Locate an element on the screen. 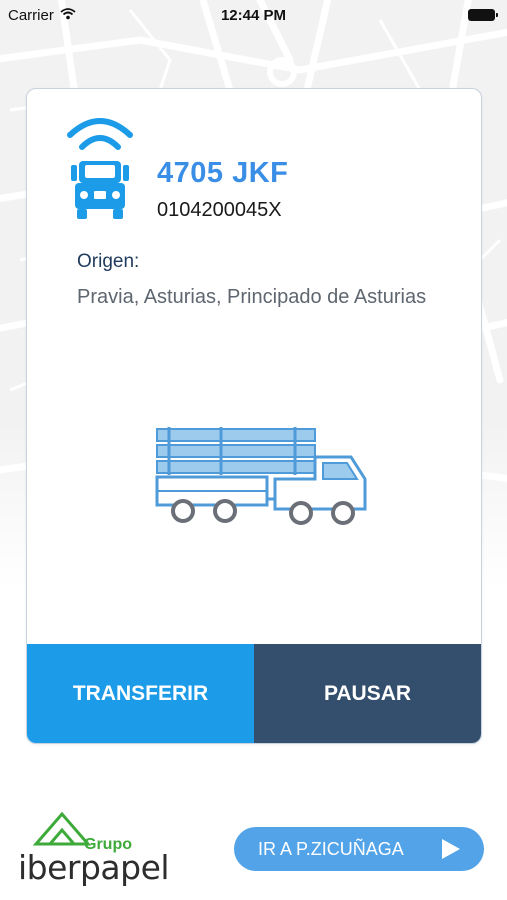  status-bar: Carrier 12:44 PM is located at coordinates (253, 15).